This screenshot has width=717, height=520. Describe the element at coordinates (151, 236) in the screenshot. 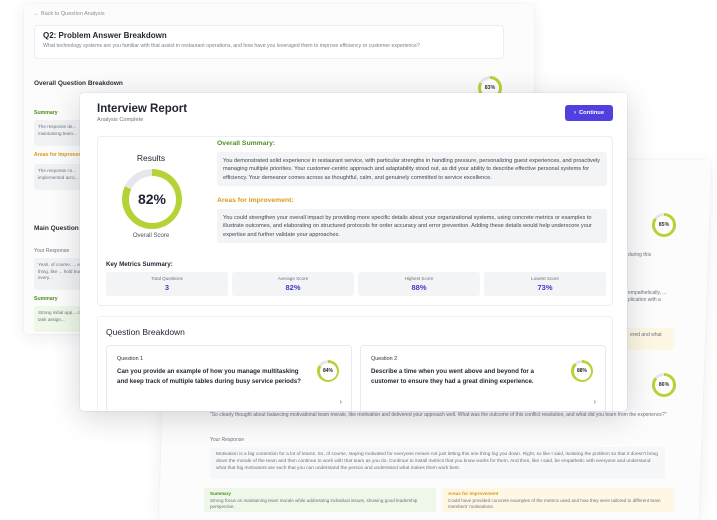

I see `overall-score-label: Overall Score` at that location.